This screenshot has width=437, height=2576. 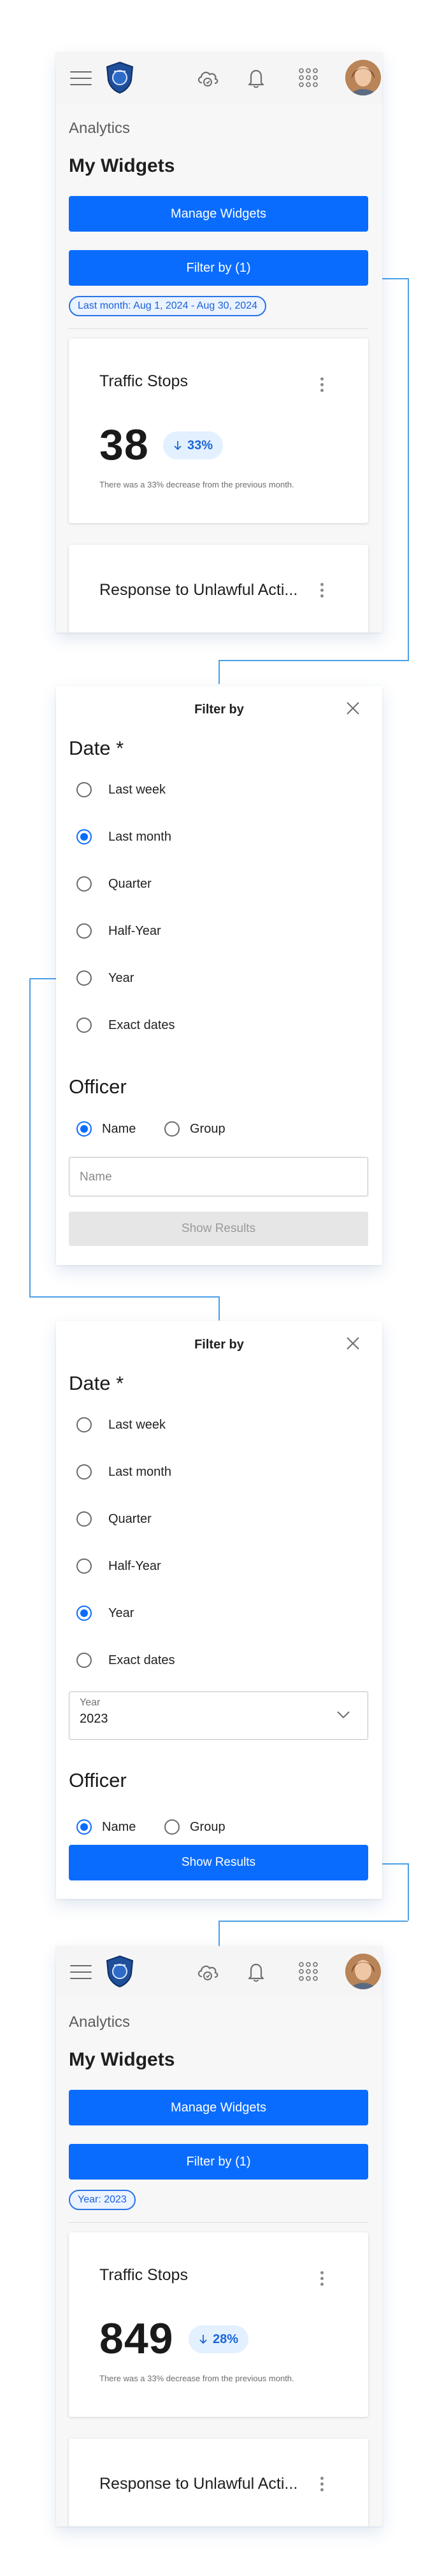 What do you see at coordinates (219, 1345) in the screenshot?
I see `modal-title: Filter by` at bounding box center [219, 1345].